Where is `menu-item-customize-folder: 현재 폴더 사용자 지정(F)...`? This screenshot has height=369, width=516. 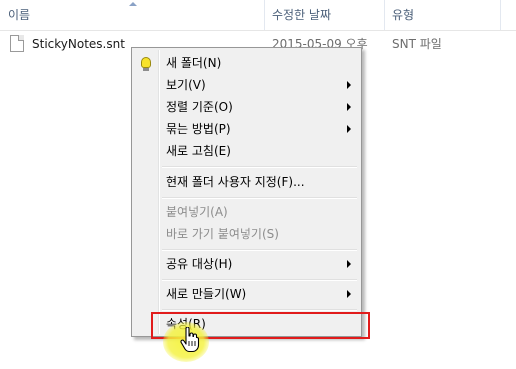 menu-item-customize-folder: 현재 폴더 사용자 지정(F)... is located at coordinates (246, 182).